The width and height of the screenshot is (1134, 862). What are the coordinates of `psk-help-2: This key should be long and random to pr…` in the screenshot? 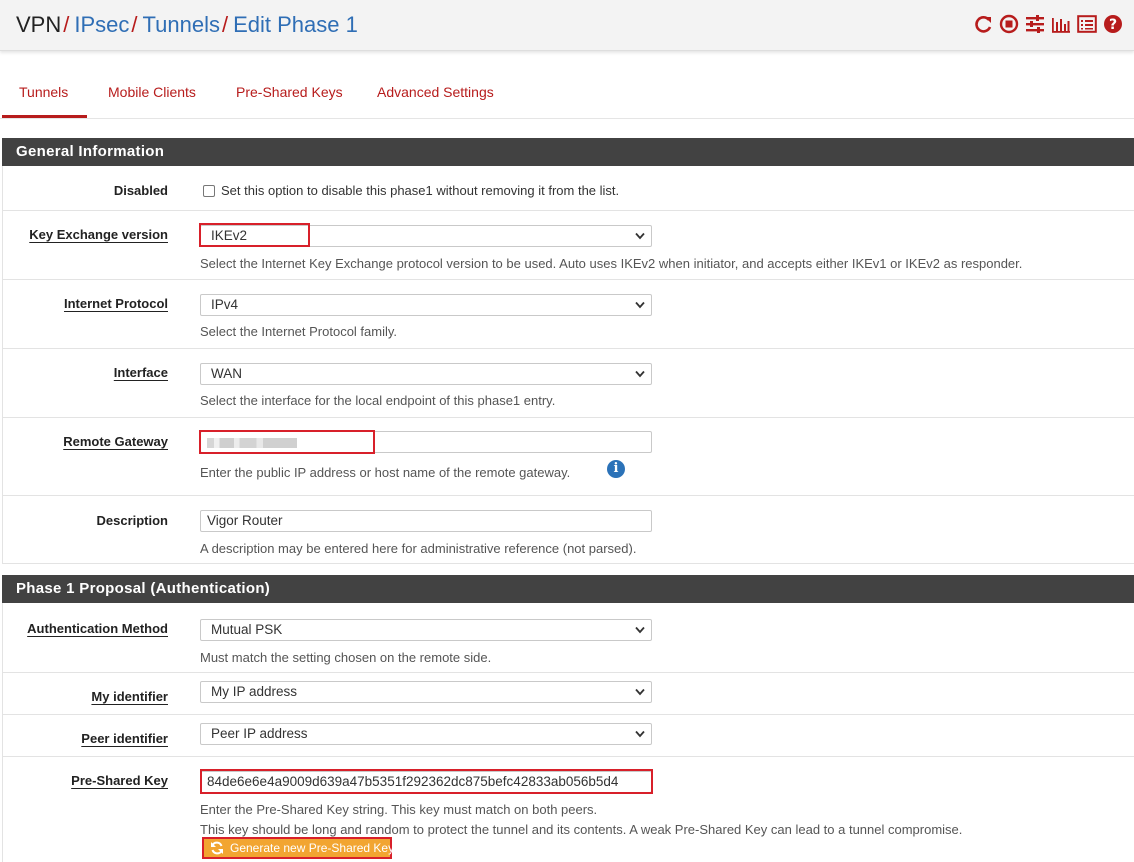 It's located at (581, 829).